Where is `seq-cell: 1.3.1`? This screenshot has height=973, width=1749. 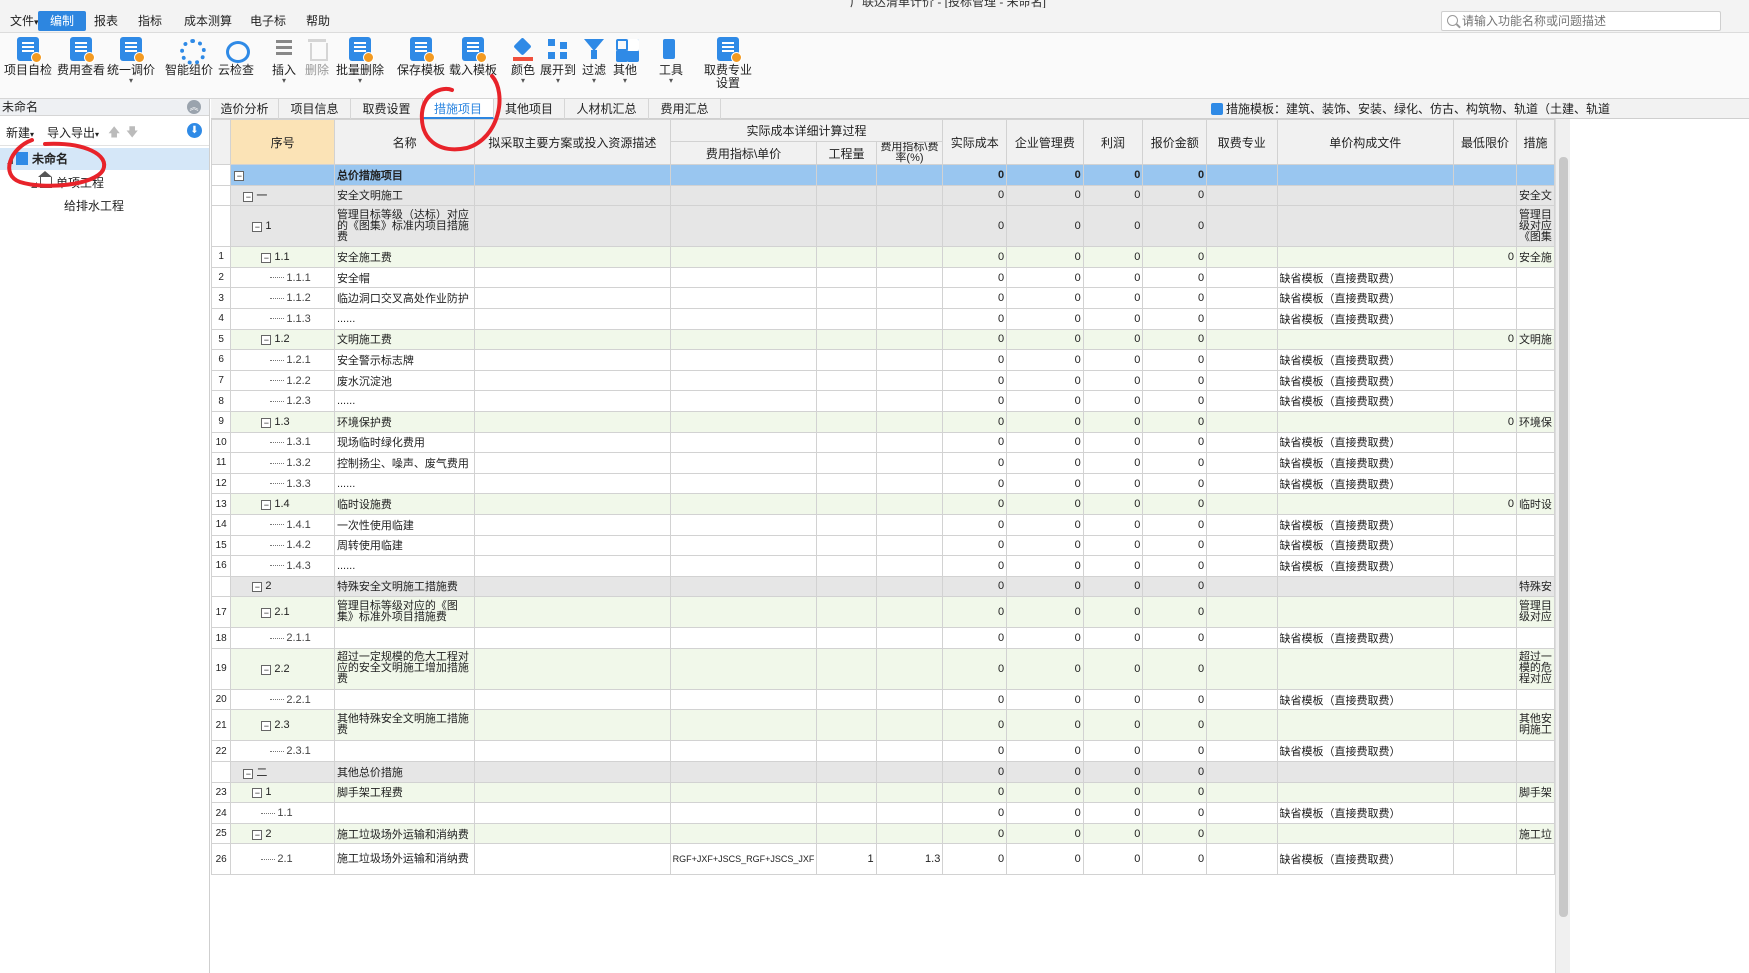
seq-cell: 1.3.1 is located at coordinates (282, 442).